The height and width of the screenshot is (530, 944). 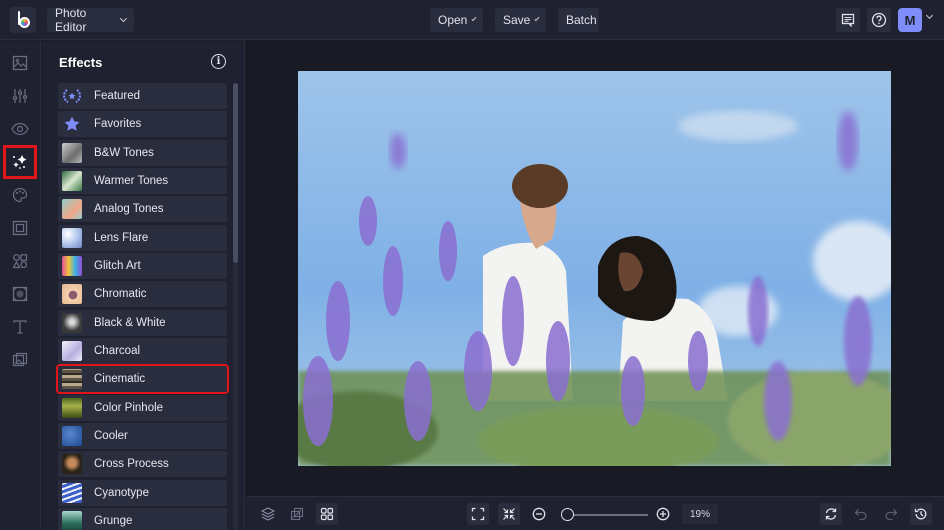 I want to click on effect-item-black-white: Black & White, so click(x=142, y=322).